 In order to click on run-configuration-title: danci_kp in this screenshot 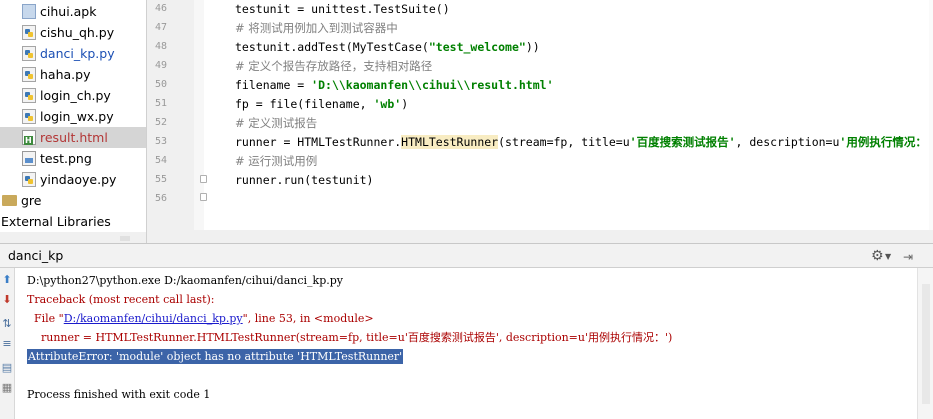, I will do `click(35, 255)`.